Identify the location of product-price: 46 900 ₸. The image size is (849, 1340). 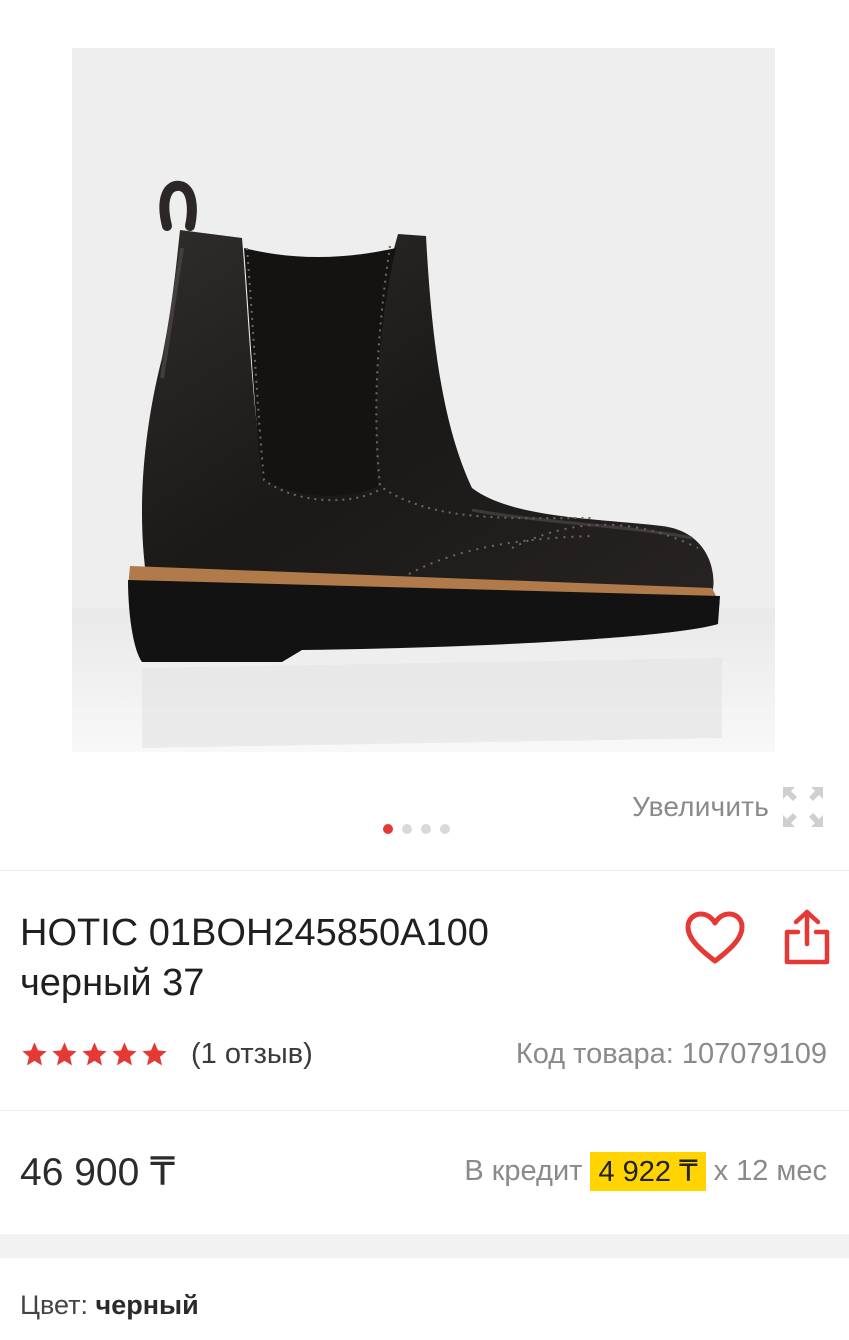
(97, 1172).